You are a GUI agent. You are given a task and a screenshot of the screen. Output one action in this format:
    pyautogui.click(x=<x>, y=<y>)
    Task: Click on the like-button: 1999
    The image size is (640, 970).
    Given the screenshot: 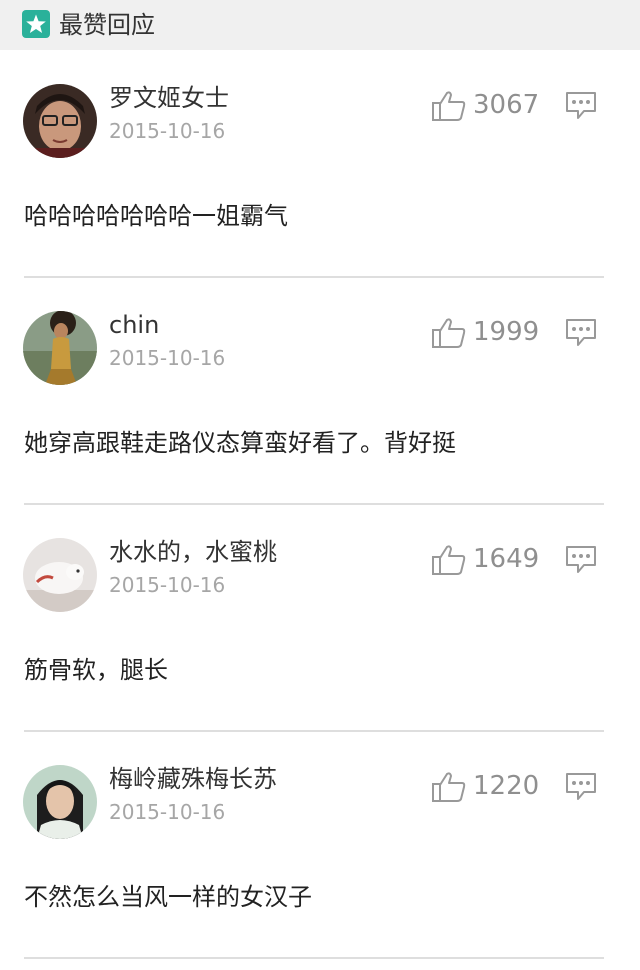 What is the action you would take?
    pyautogui.click(x=491, y=333)
    